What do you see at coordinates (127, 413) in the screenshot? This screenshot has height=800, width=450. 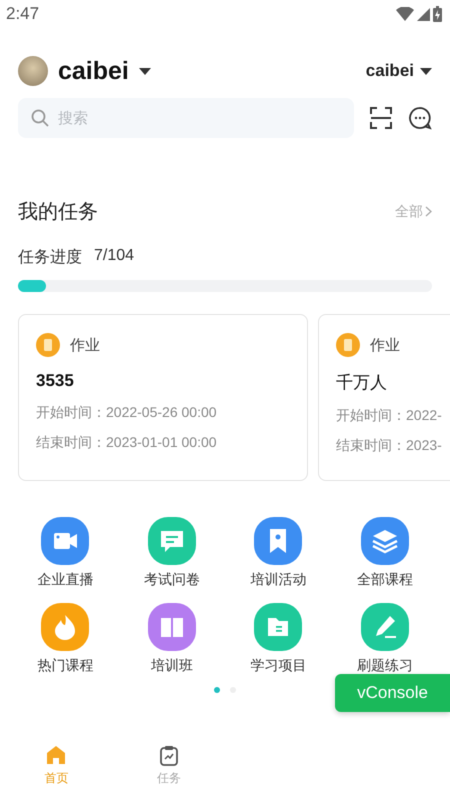 I see `task-start-time: 开始时间：2022-05-26 00:00` at bounding box center [127, 413].